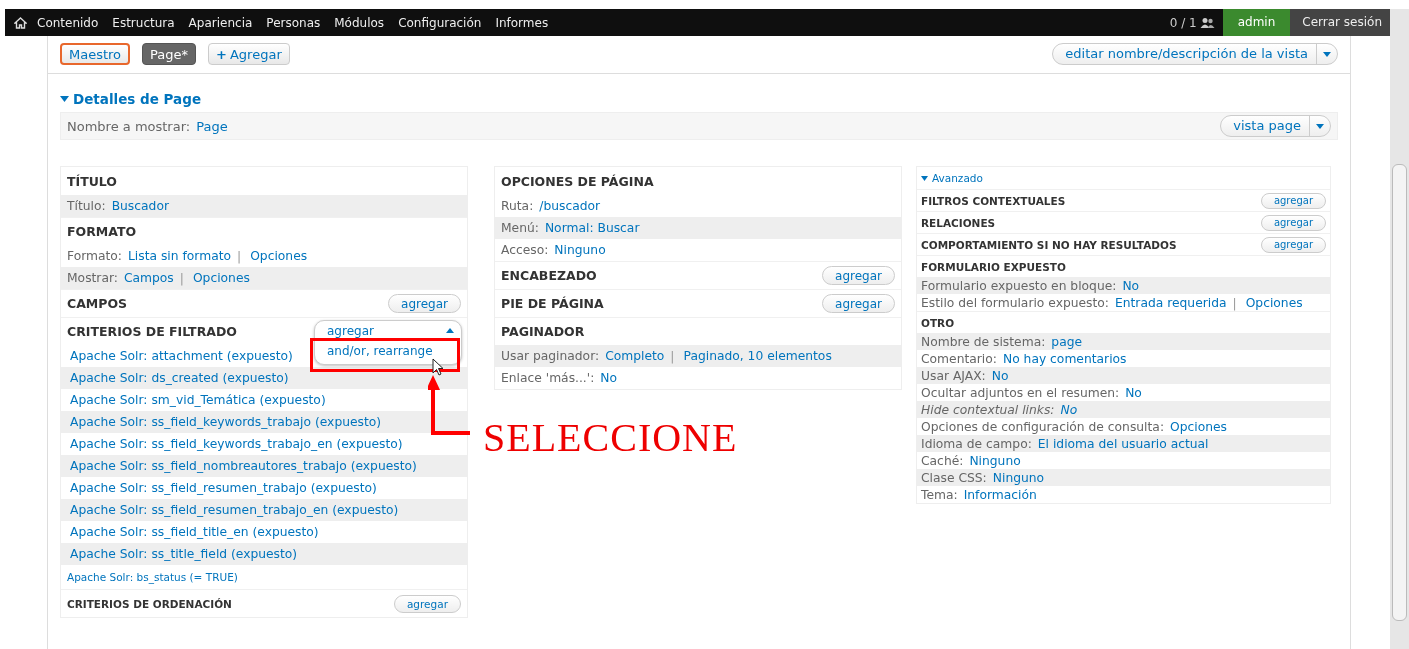 Image resolution: width=1409 pixels, height=649 pixels. Describe the element at coordinates (610, 437) in the screenshot. I see `annotation-label: SELECCIONE` at that location.